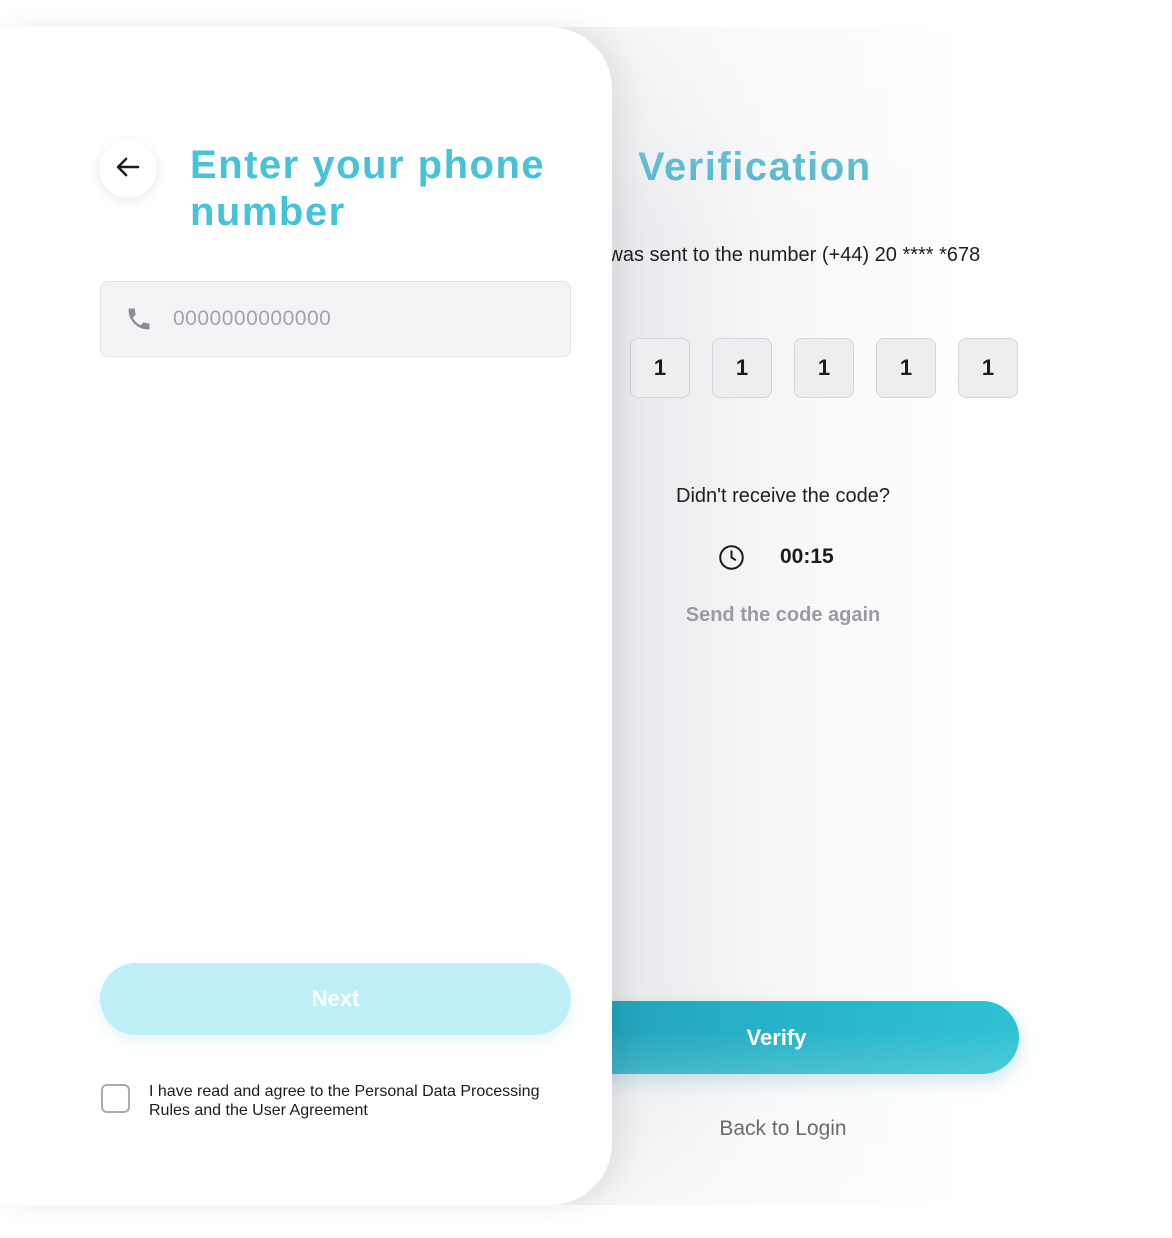 The width and height of the screenshot is (1172, 1238). Describe the element at coordinates (783, 1129) in the screenshot. I see `back-to-login-link: Back to Login` at that location.